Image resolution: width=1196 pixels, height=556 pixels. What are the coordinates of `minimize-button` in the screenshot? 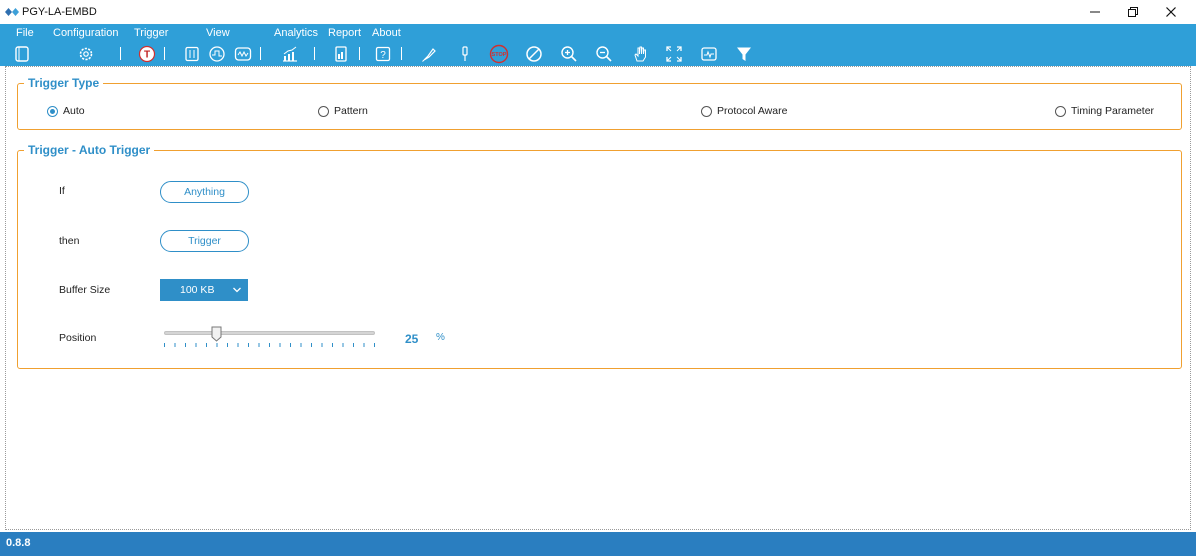 It's located at (1095, 12).